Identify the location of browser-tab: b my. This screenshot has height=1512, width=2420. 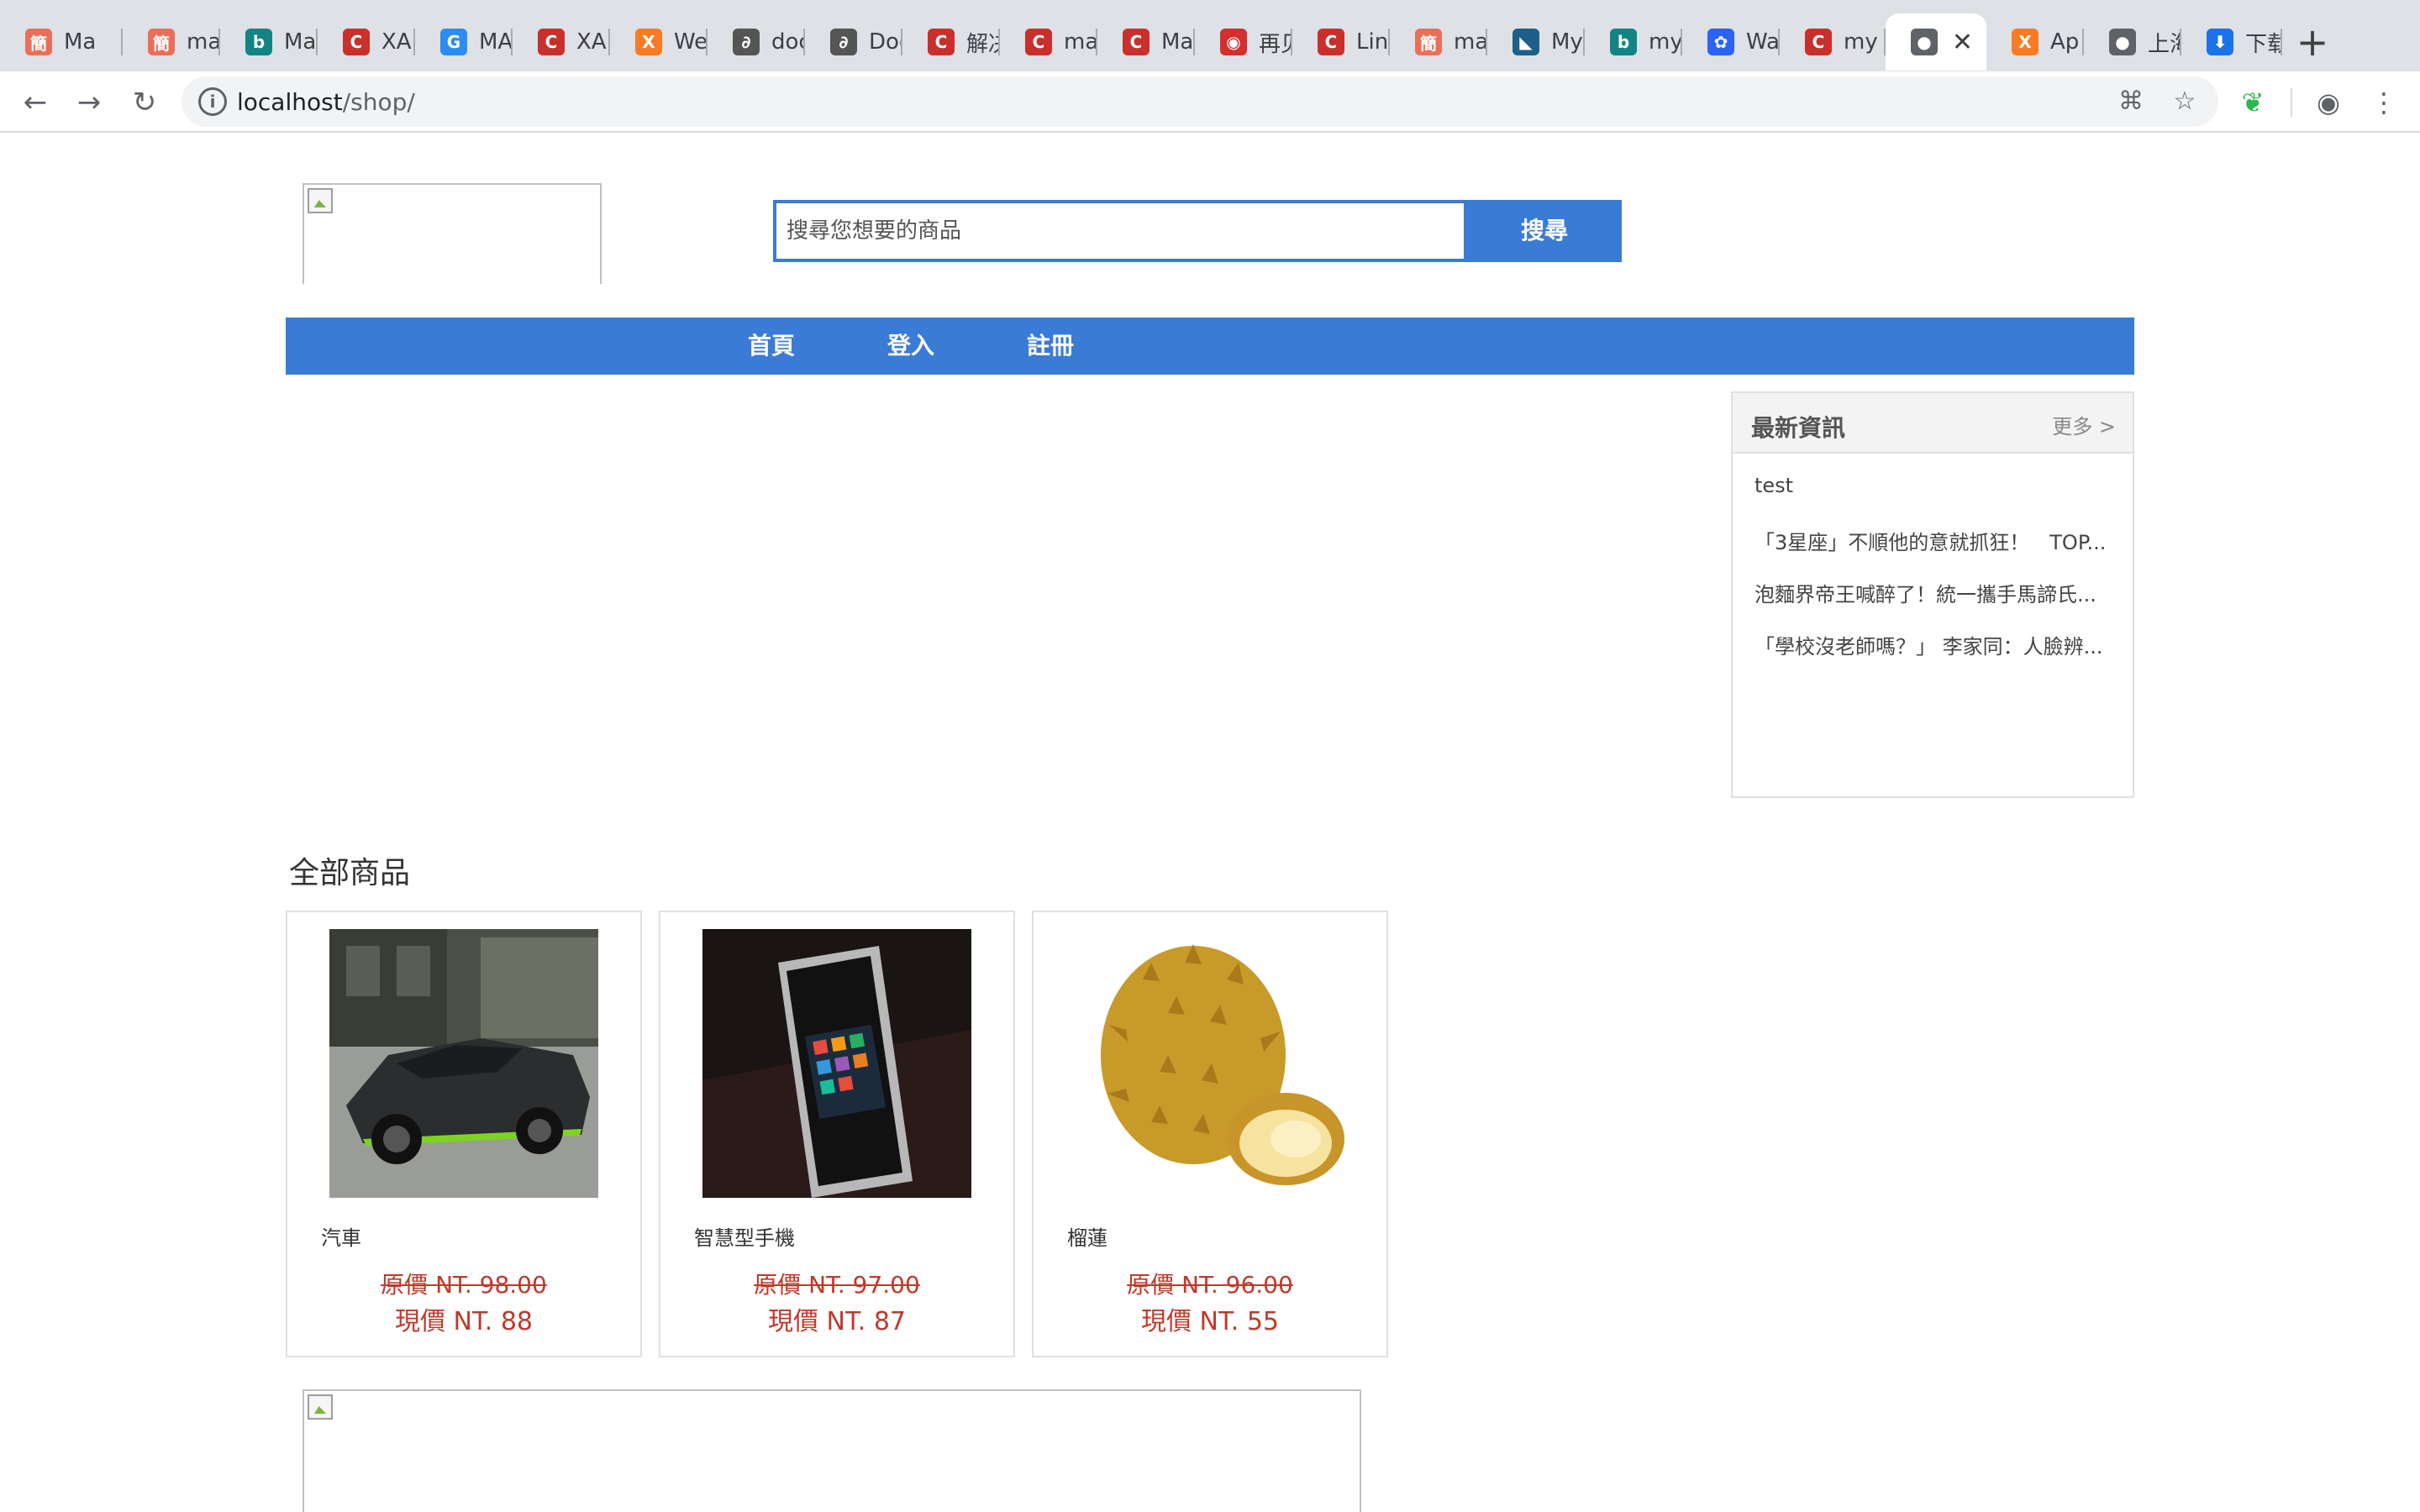
(1633, 42).